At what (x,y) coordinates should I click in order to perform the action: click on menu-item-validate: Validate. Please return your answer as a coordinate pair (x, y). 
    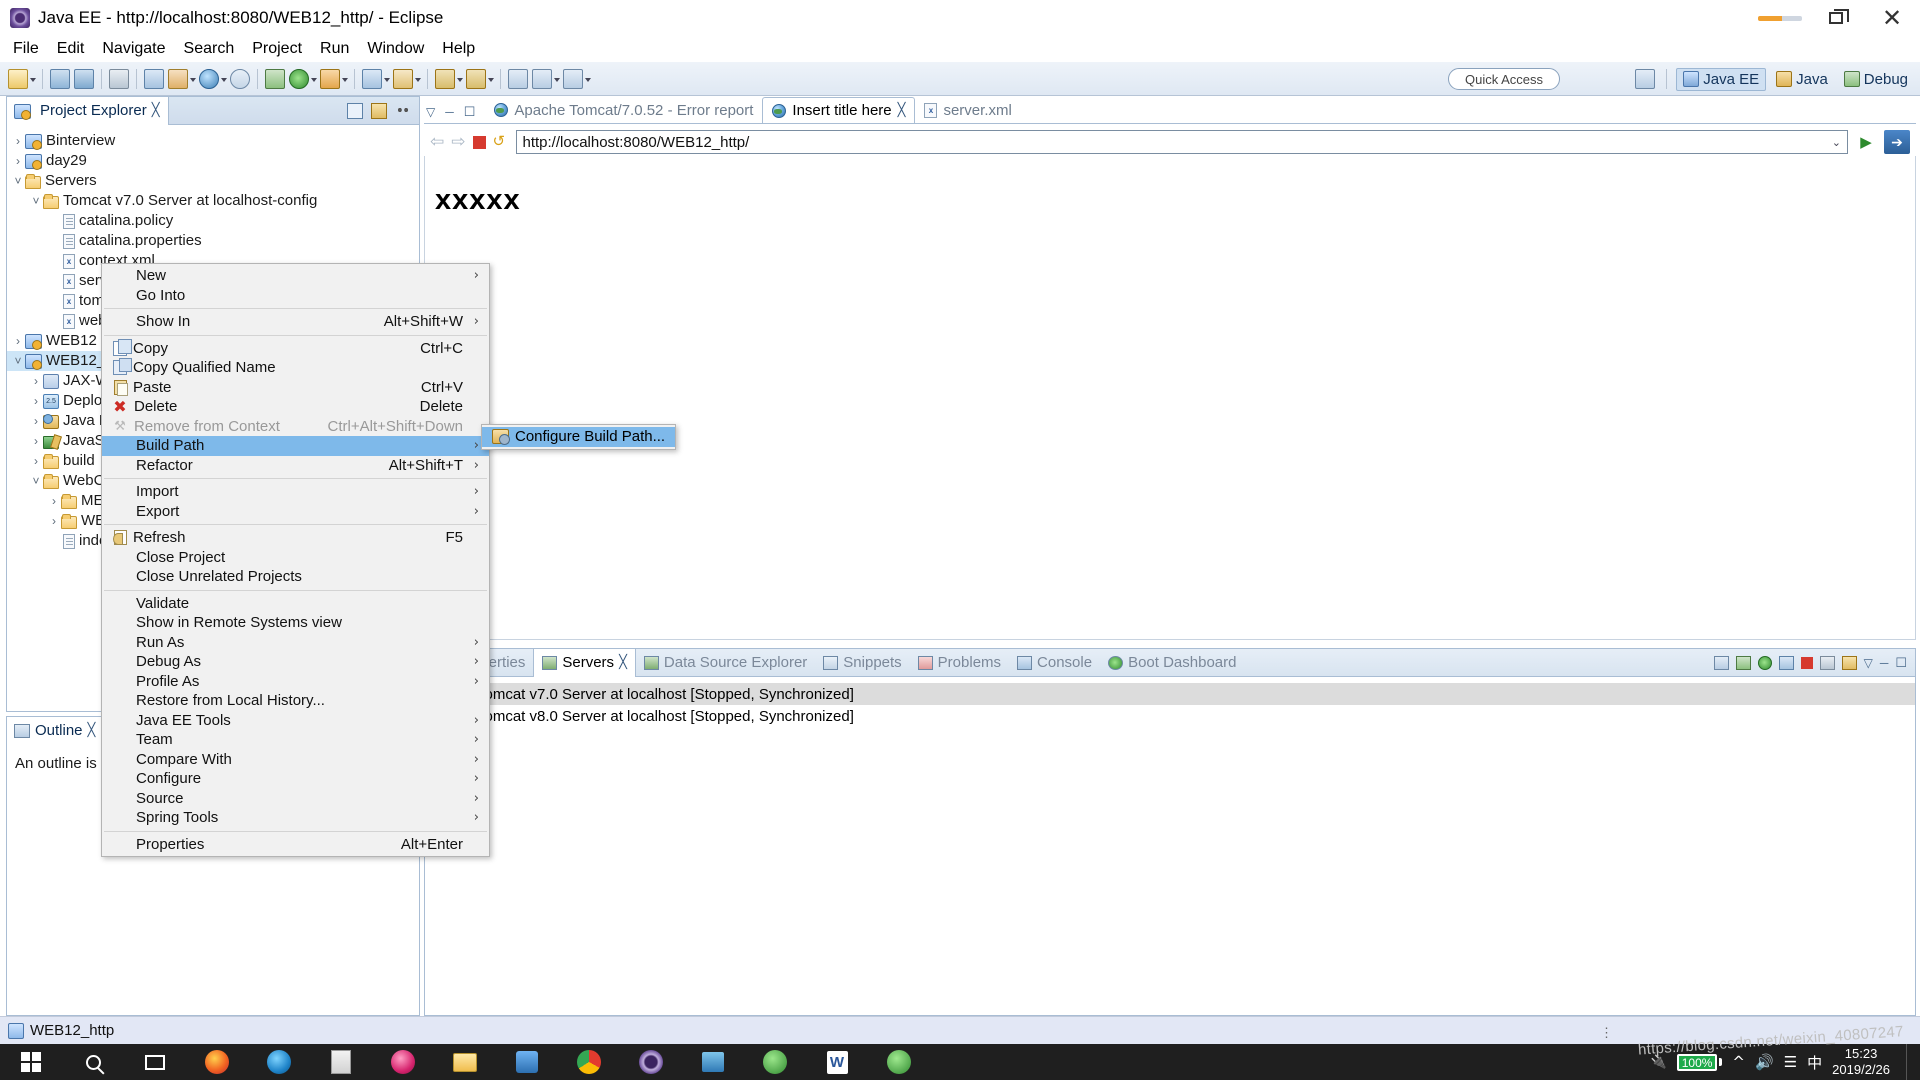
    Looking at the image, I should click on (295, 604).